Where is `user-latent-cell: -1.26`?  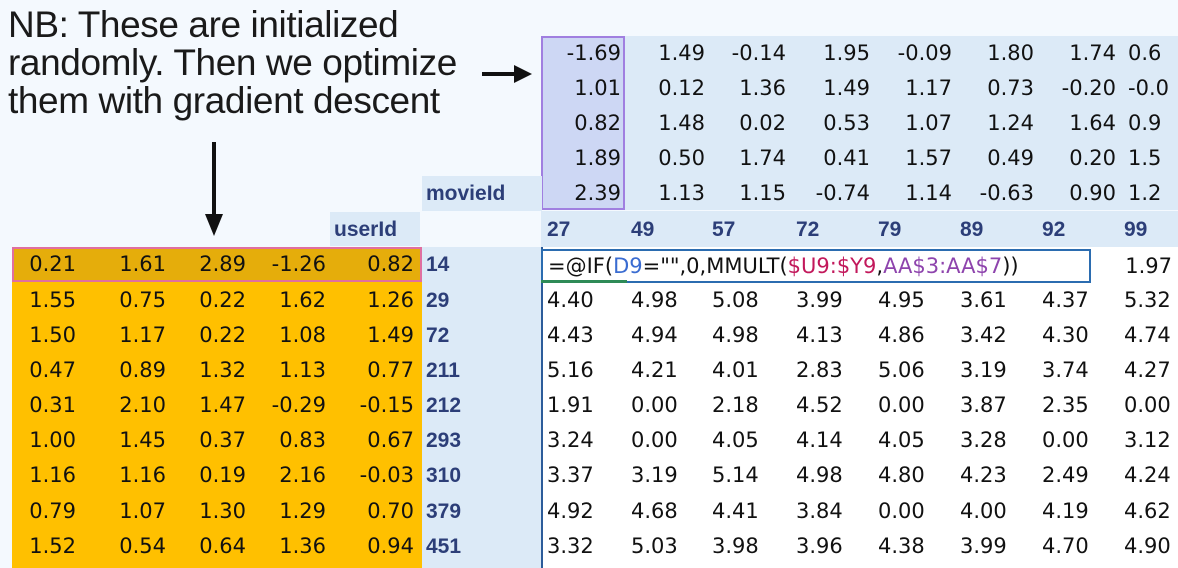
user-latent-cell: -1.26 is located at coordinates (293, 264).